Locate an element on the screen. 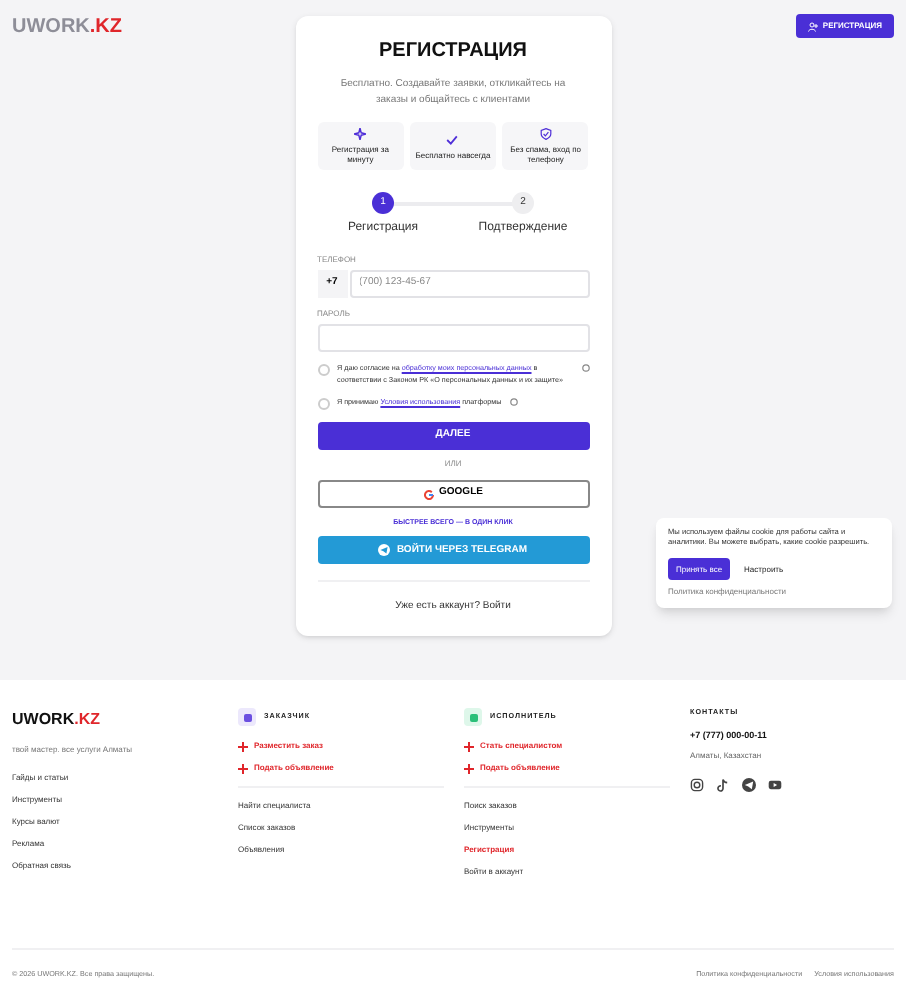 The width and height of the screenshot is (906, 1000). client-icon is located at coordinates (247, 717).